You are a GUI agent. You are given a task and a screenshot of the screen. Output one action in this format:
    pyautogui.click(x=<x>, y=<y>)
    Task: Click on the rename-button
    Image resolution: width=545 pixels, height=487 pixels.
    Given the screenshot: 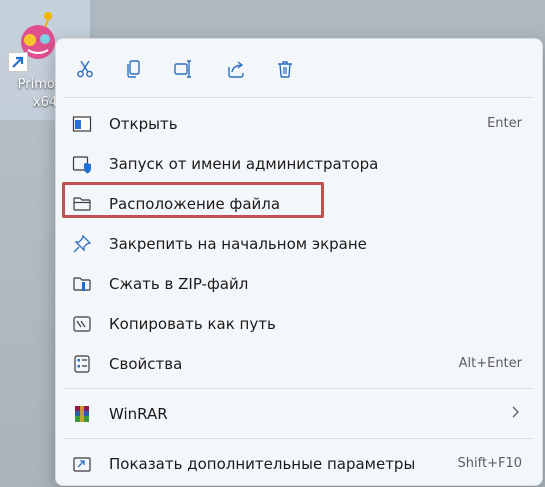 What is the action you would take?
    pyautogui.click(x=183, y=69)
    